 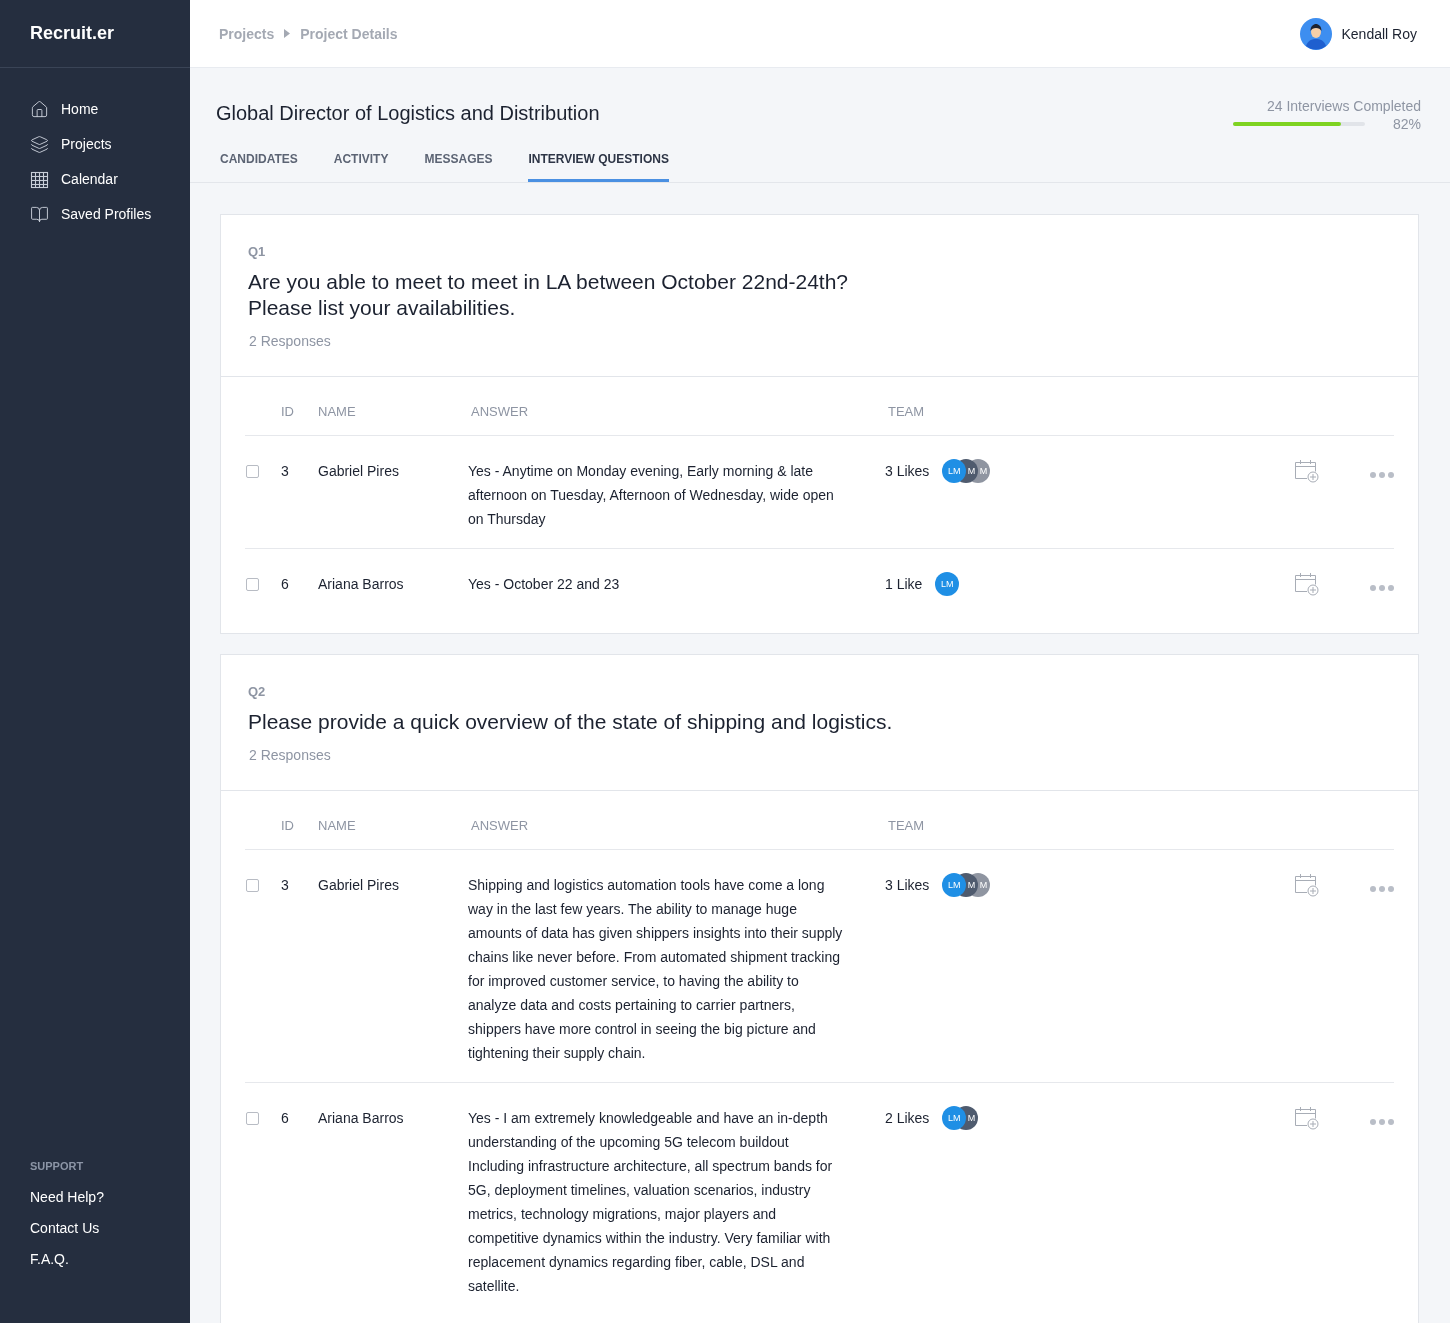 What do you see at coordinates (287, 33) in the screenshot?
I see `breadcrumb-separator-icon` at bounding box center [287, 33].